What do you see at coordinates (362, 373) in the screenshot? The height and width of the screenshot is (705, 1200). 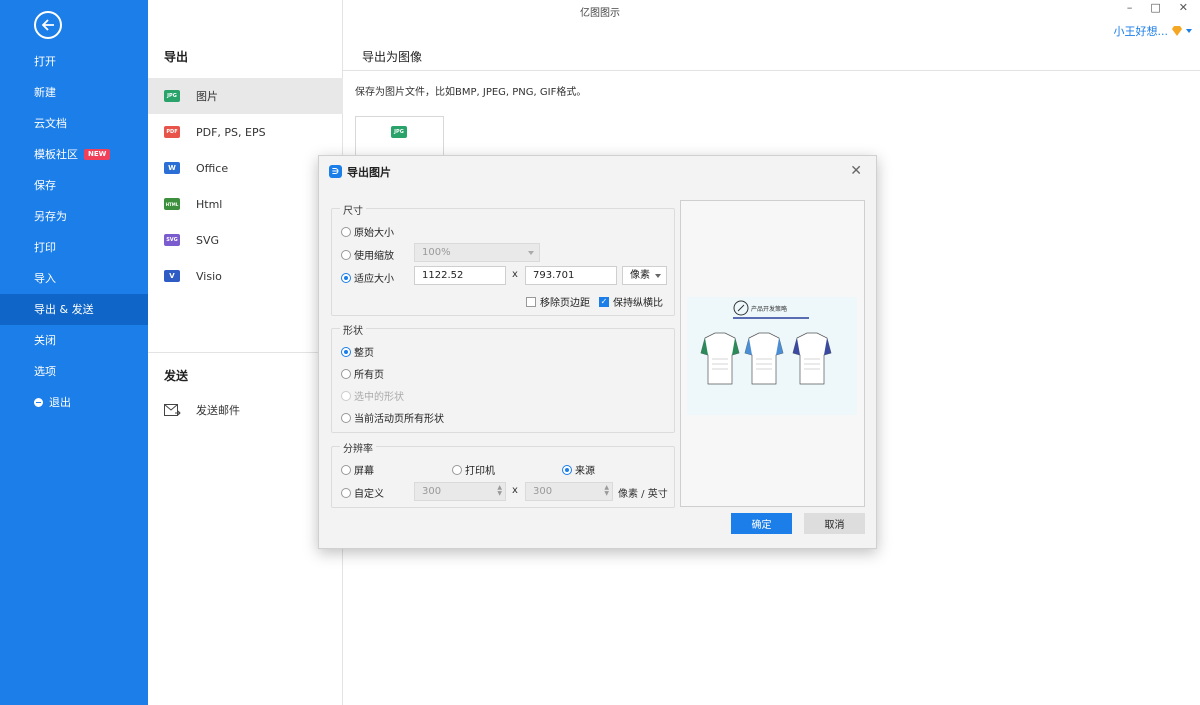 I see `radio-all-pages: 所有页` at bounding box center [362, 373].